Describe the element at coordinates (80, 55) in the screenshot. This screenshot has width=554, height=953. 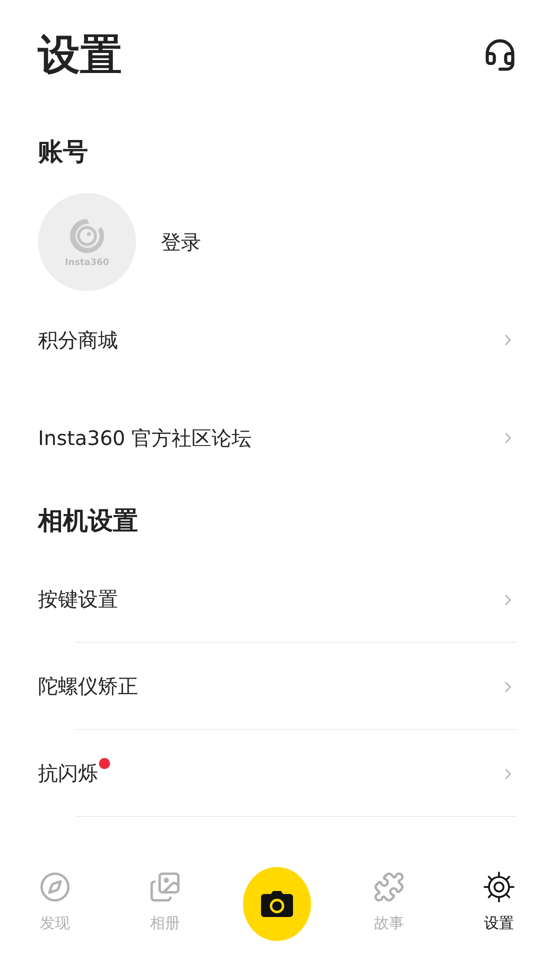
I see `page-title: 设置` at that location.